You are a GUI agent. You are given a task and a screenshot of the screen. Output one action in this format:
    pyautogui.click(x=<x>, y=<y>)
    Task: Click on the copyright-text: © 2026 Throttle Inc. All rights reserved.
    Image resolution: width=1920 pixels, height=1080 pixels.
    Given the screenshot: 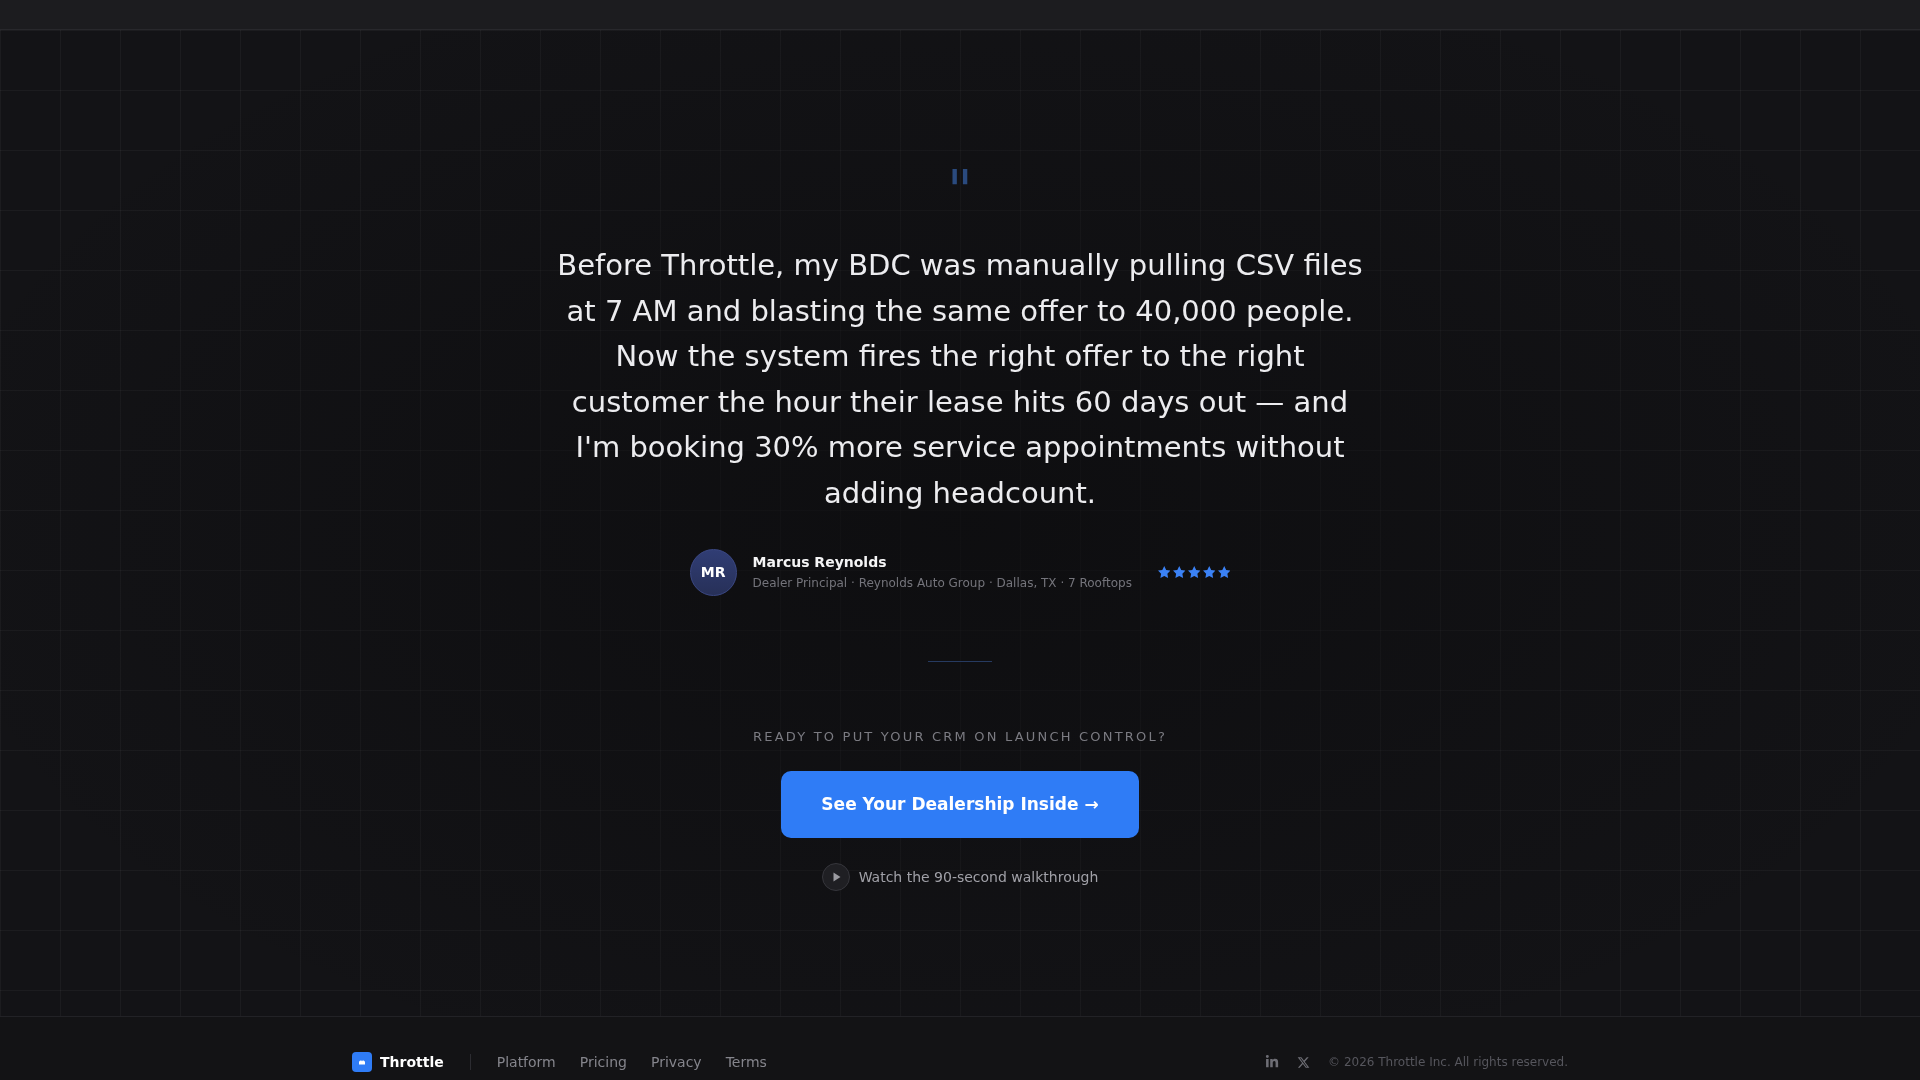 What is the action you would take?
    pyautogui.click(x=1448, y=1062)
    